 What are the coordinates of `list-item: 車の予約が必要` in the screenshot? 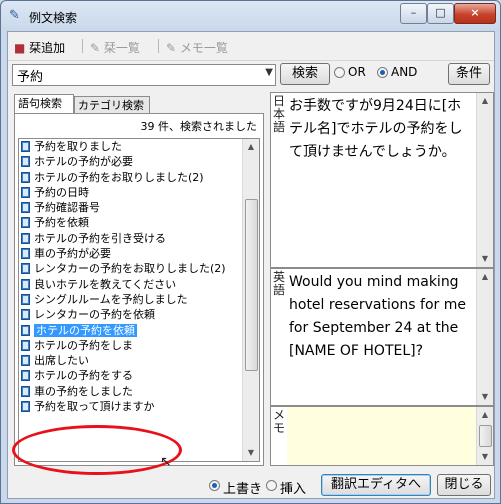 It's located at (139, 253).